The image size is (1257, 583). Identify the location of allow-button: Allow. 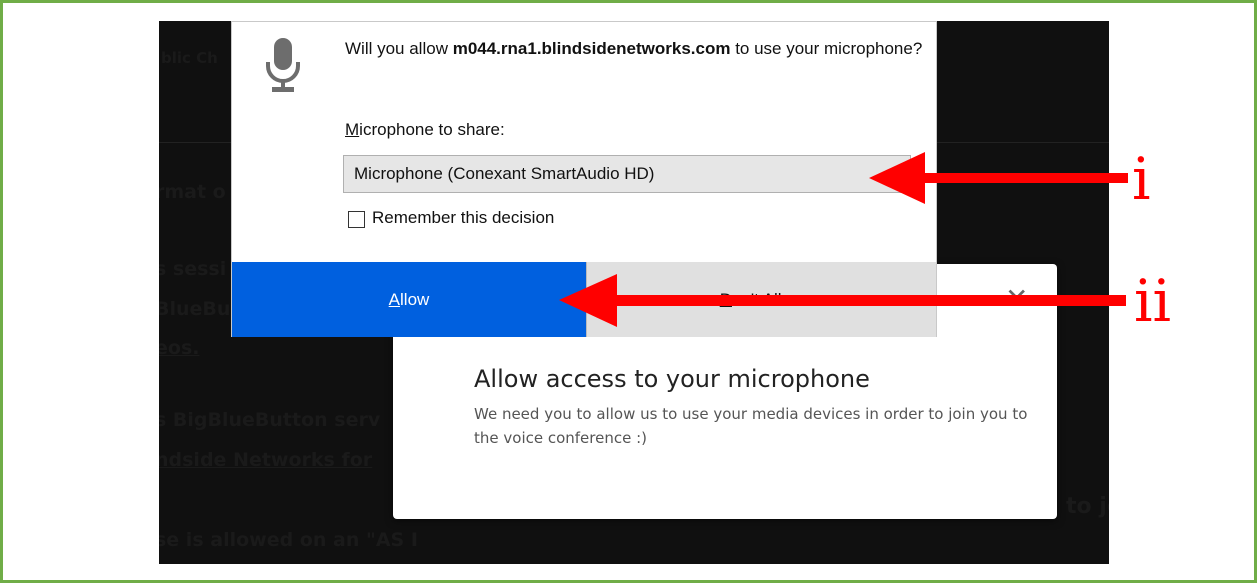
(409, 299).